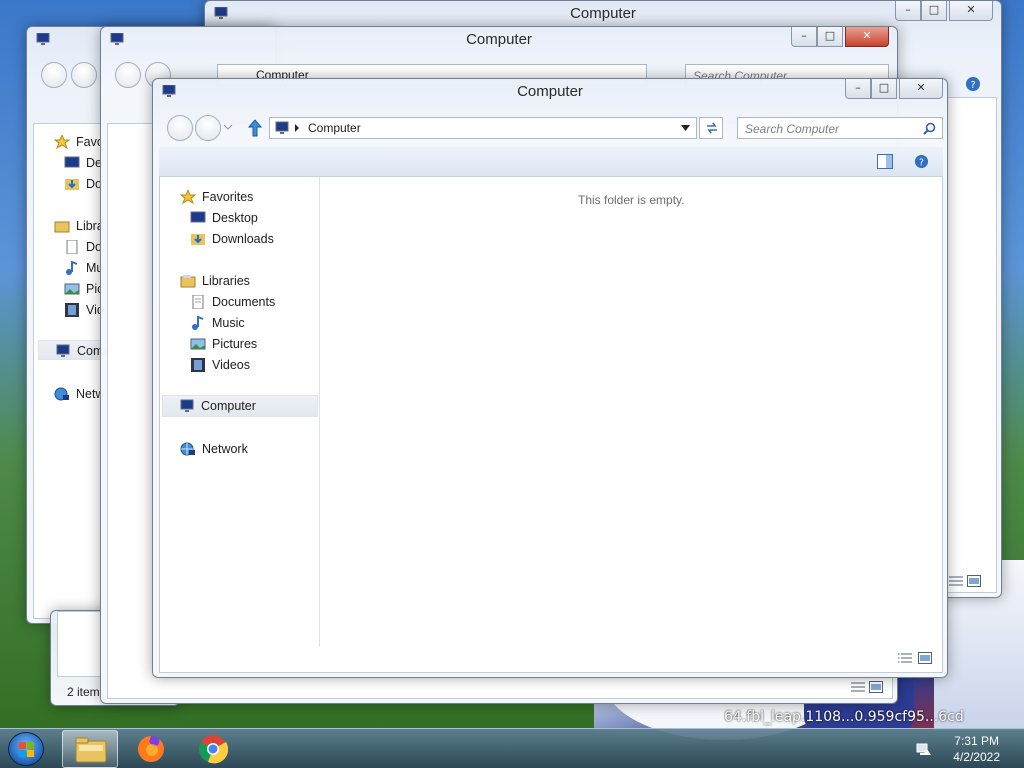 This screenshot has height=768, width=1024. Describe the element at coordinates (512, 748) in the screenshot. I see `taskbar: 7:31 PM 4/2/2022` at that location.